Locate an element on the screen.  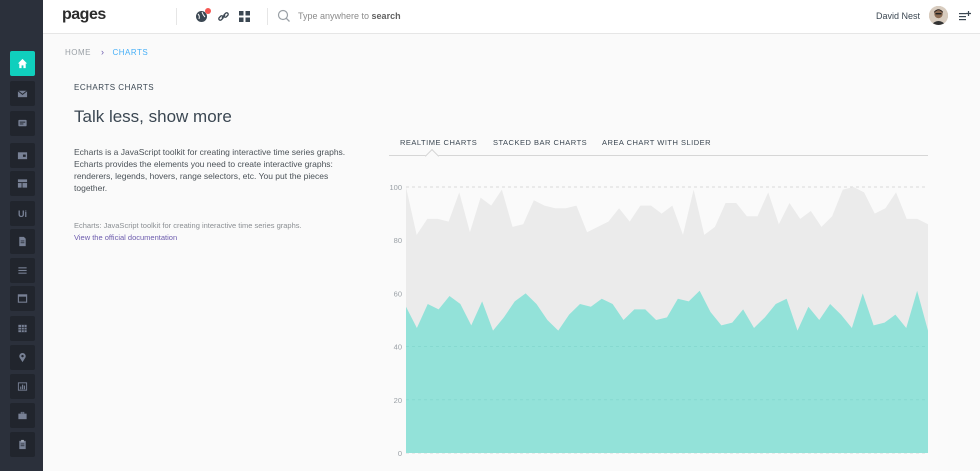
mail-icon is located at coordinates (22, 93).